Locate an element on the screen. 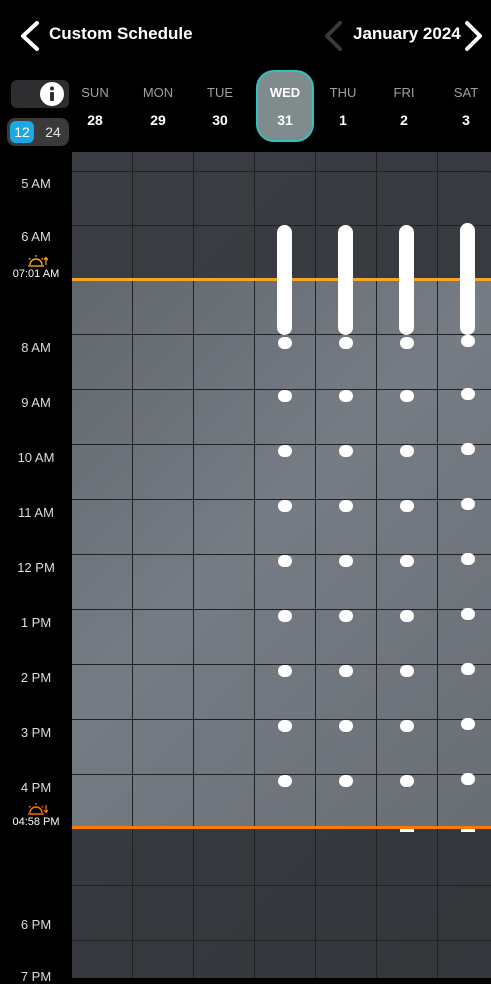 The image size is (491, 984). day-wed-selected: WED 31 is located at coordinates (285, 111).